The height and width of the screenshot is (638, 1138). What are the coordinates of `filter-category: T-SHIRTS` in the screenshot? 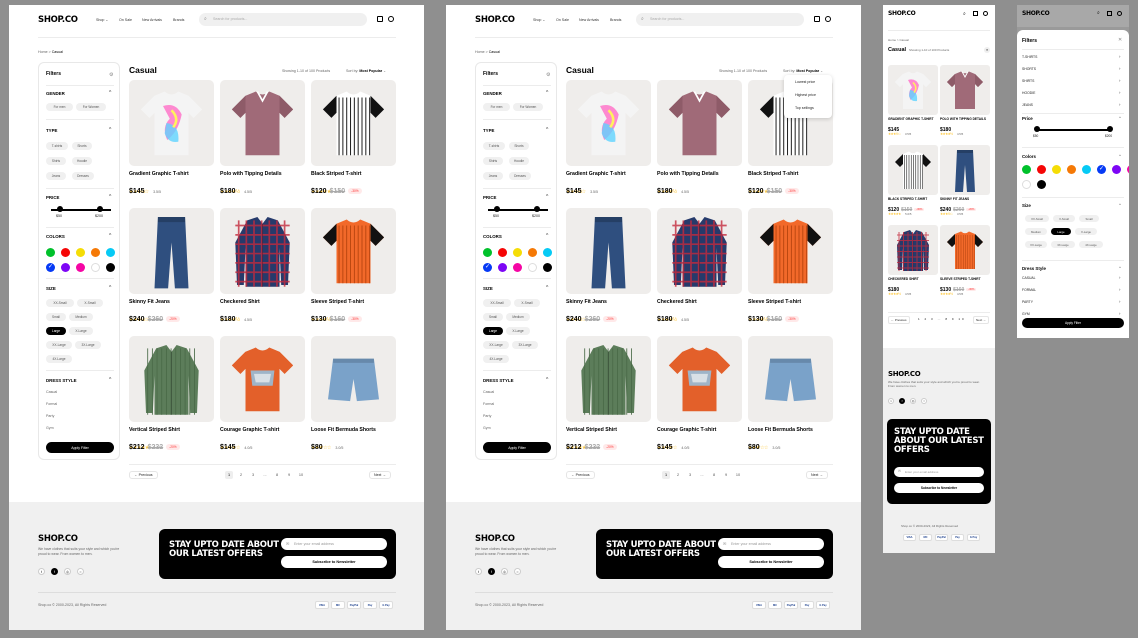 It's located at (1029, 57).